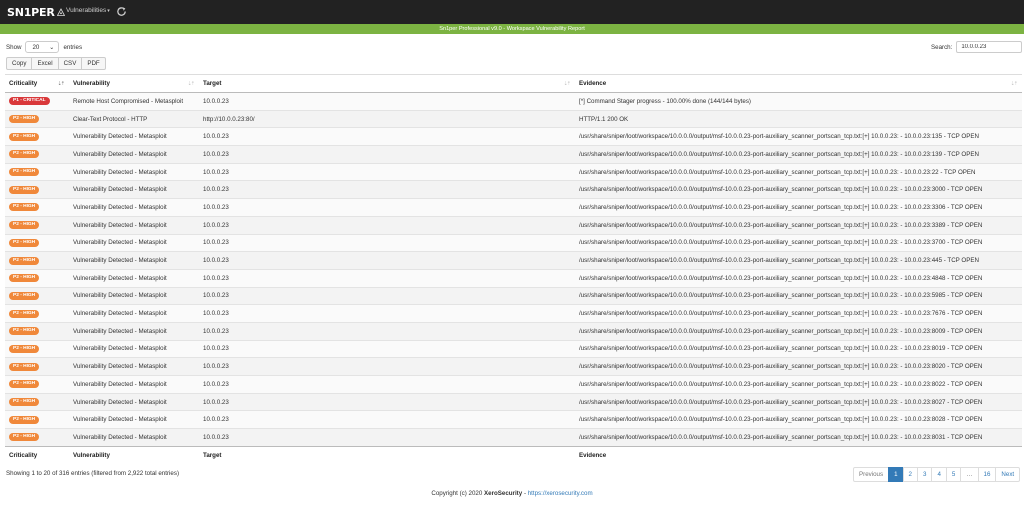  Describe the element at coordinates (910, 474) in the screenshot. I see `page-button-2: 2` at that location.